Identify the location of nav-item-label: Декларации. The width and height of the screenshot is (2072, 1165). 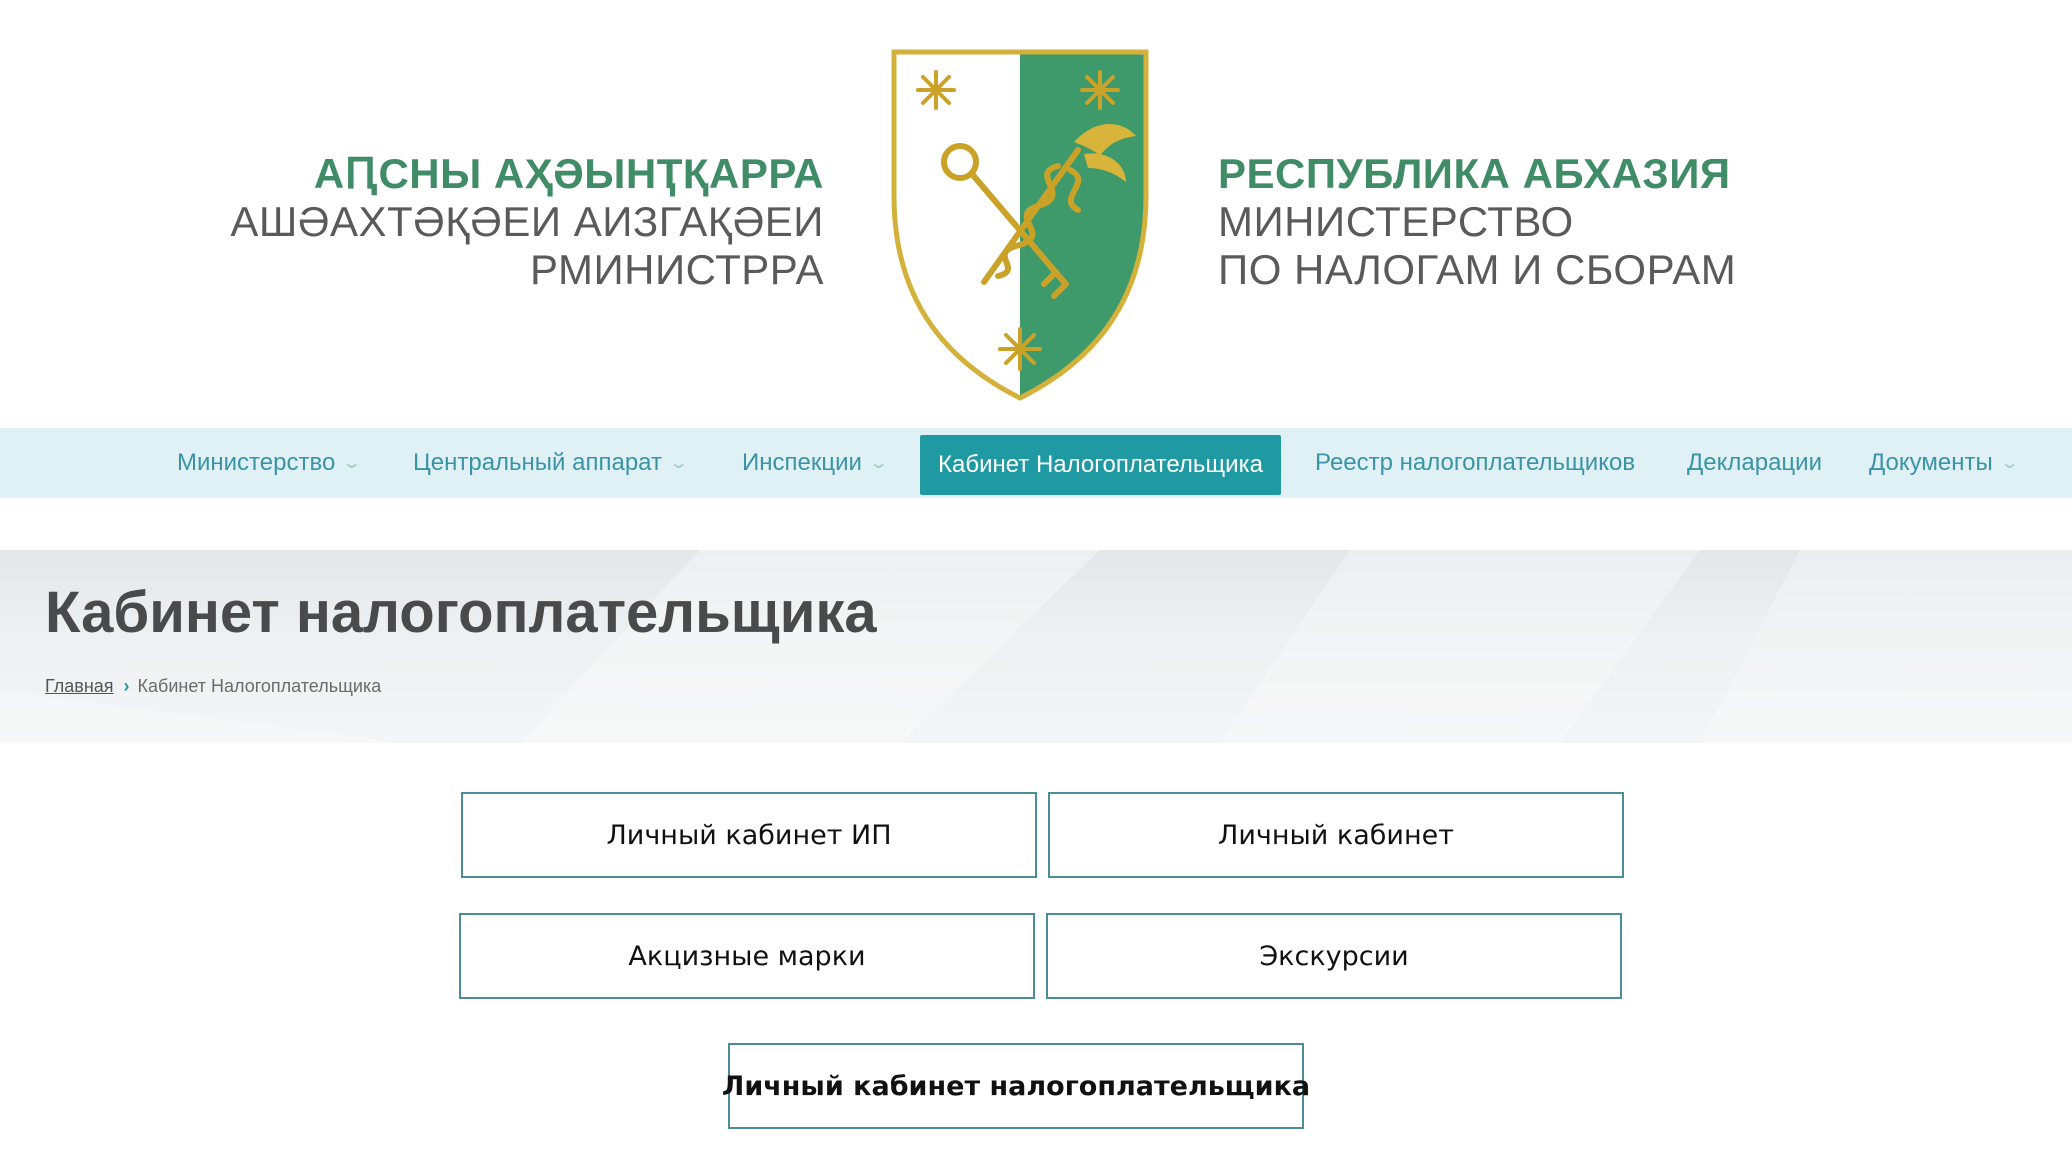
(1754, 462).